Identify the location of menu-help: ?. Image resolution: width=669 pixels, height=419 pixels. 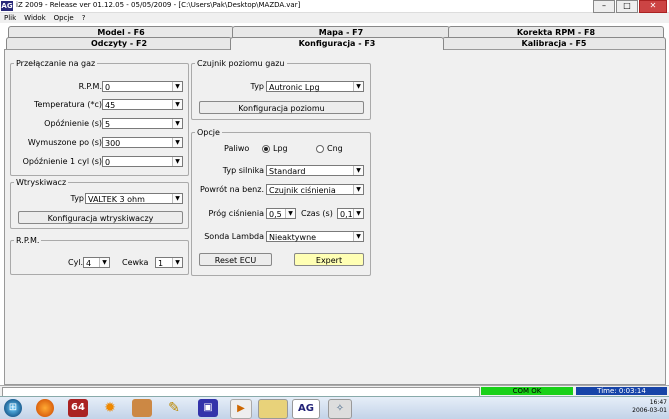
(84, 18).